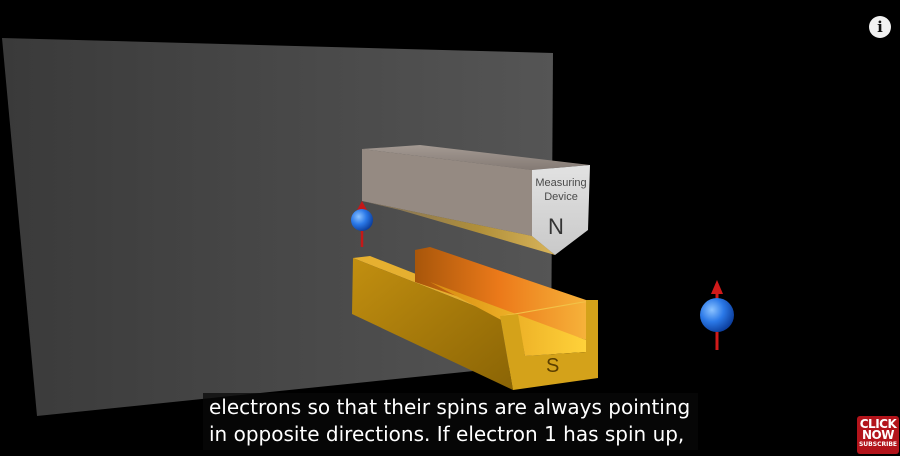 The height and width of the screenshot is (456, 900). Describe the element at coordinates (553, 366) in the screenshot. I see `south-pole-label: S` at that location.